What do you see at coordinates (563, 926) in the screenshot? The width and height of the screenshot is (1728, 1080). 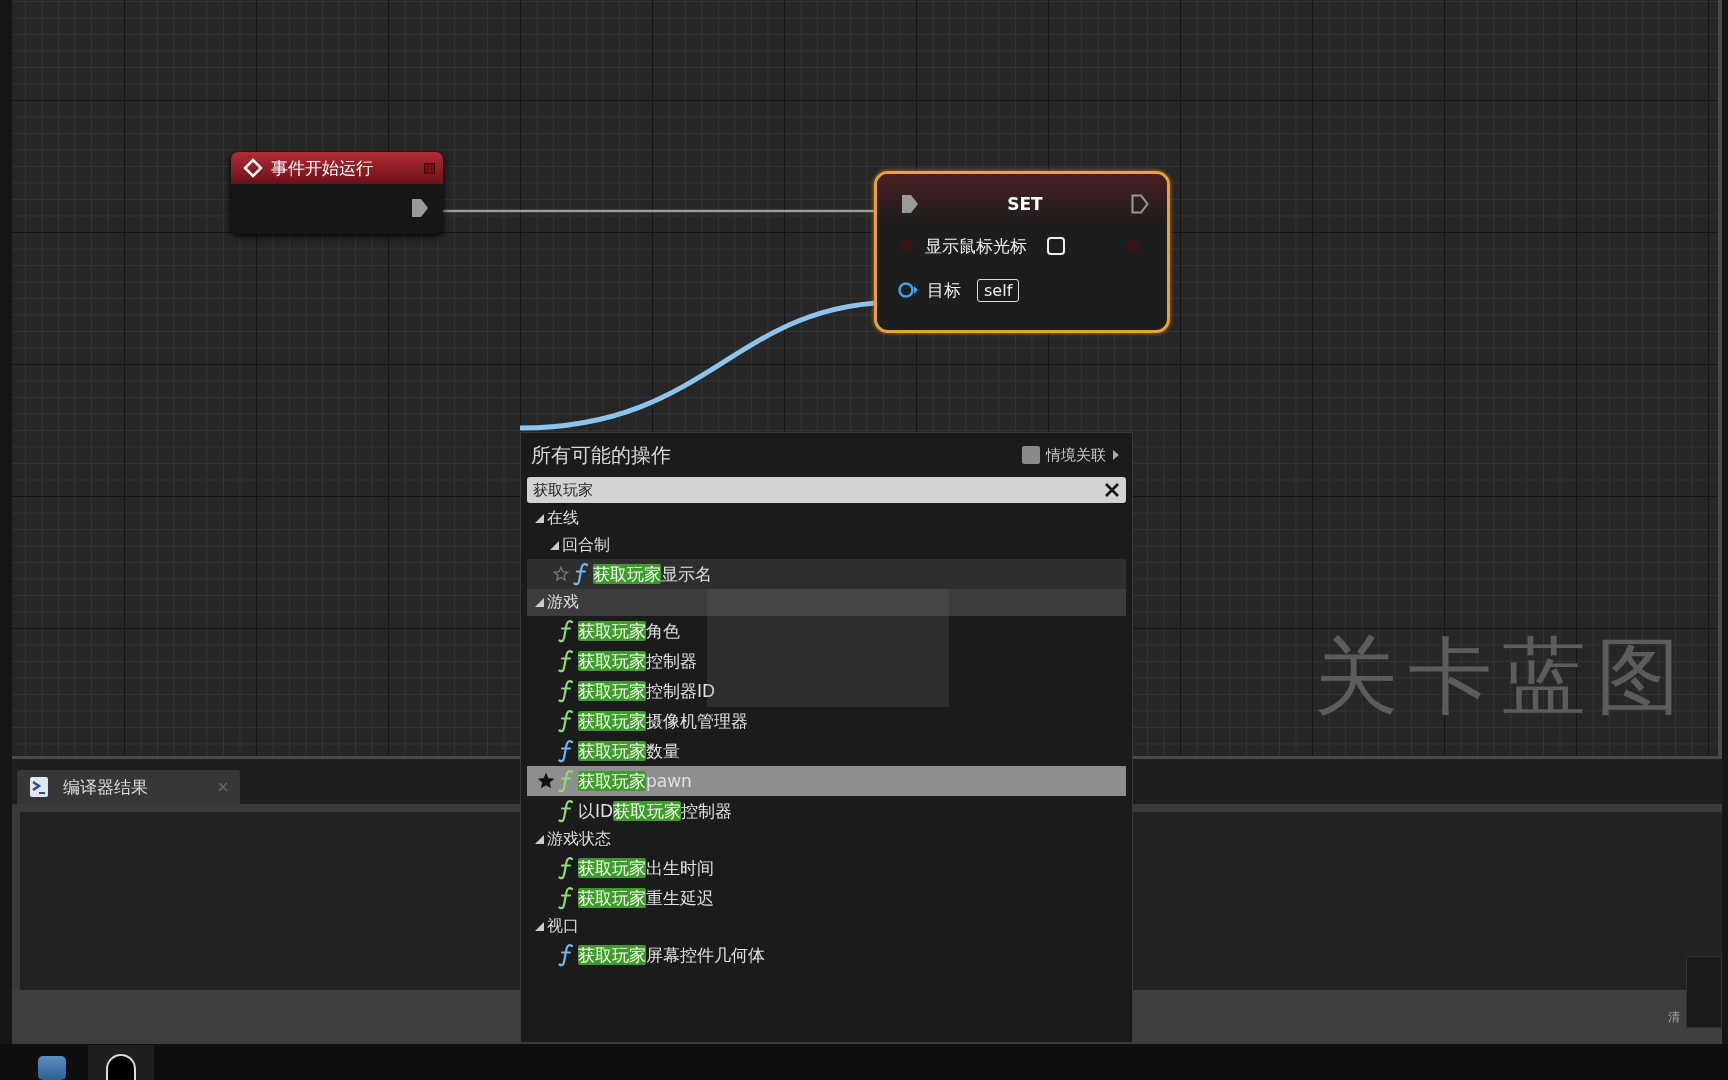 I see `category-label: 视口` at bounding box center [563, 926].